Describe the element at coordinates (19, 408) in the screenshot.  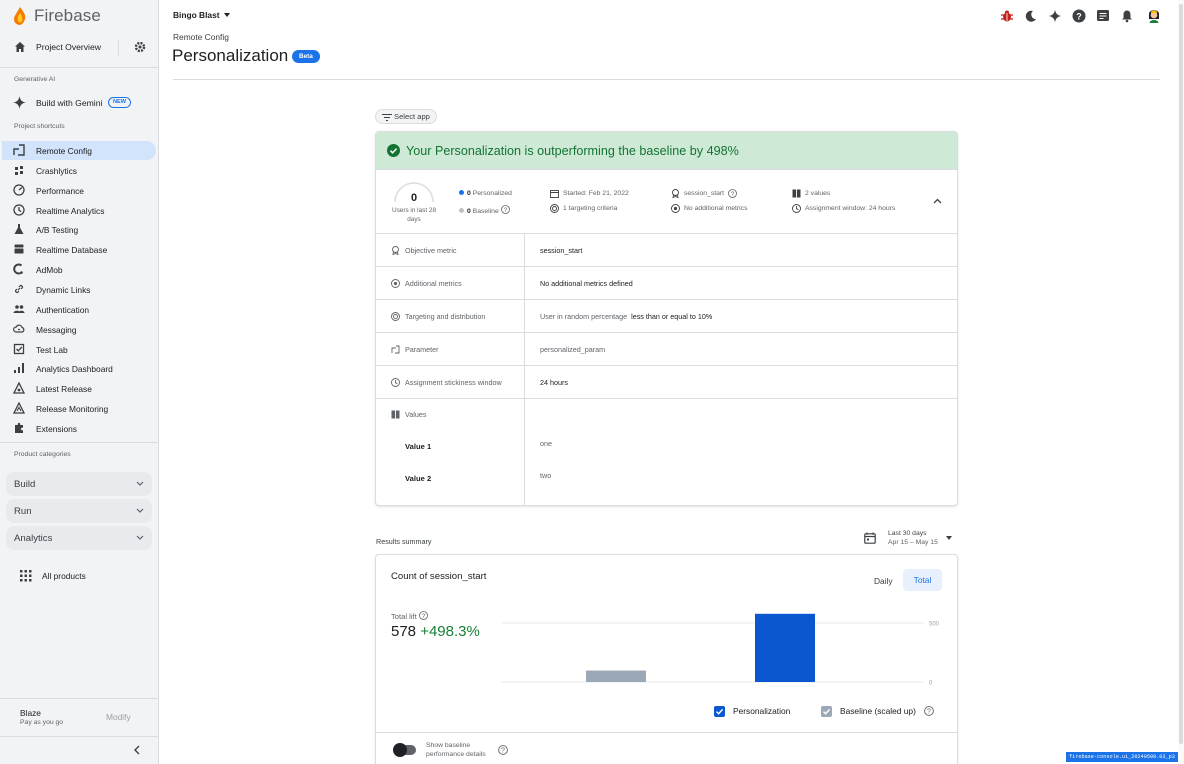
I see `release-monitor-icon` at that location.